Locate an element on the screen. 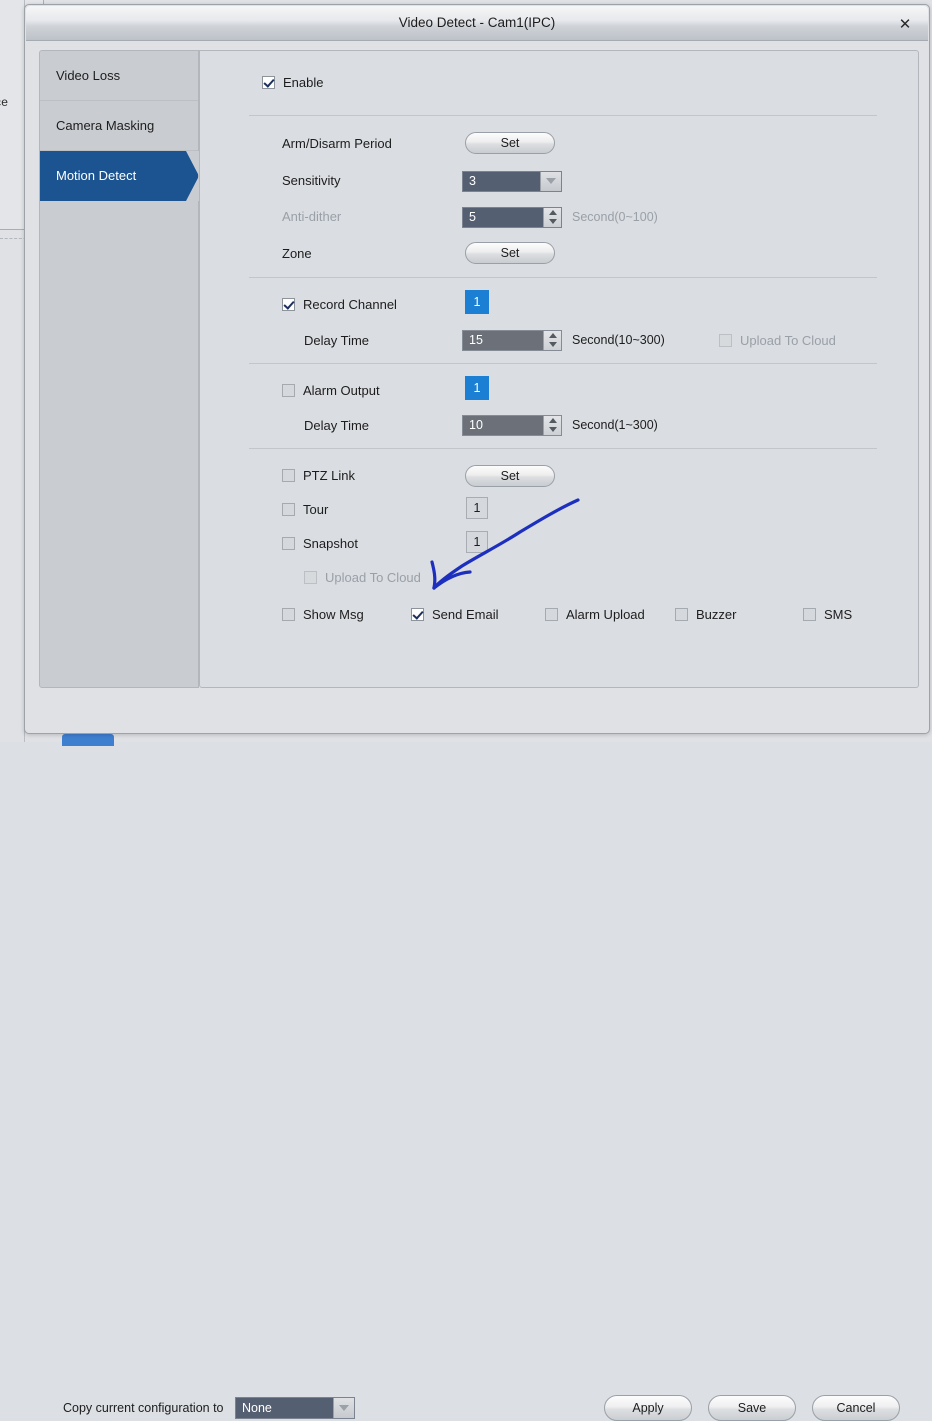 The width and height of the screenshot is (932, 1421). sensitivity-select: 3 is located at coordinates (512, 181).